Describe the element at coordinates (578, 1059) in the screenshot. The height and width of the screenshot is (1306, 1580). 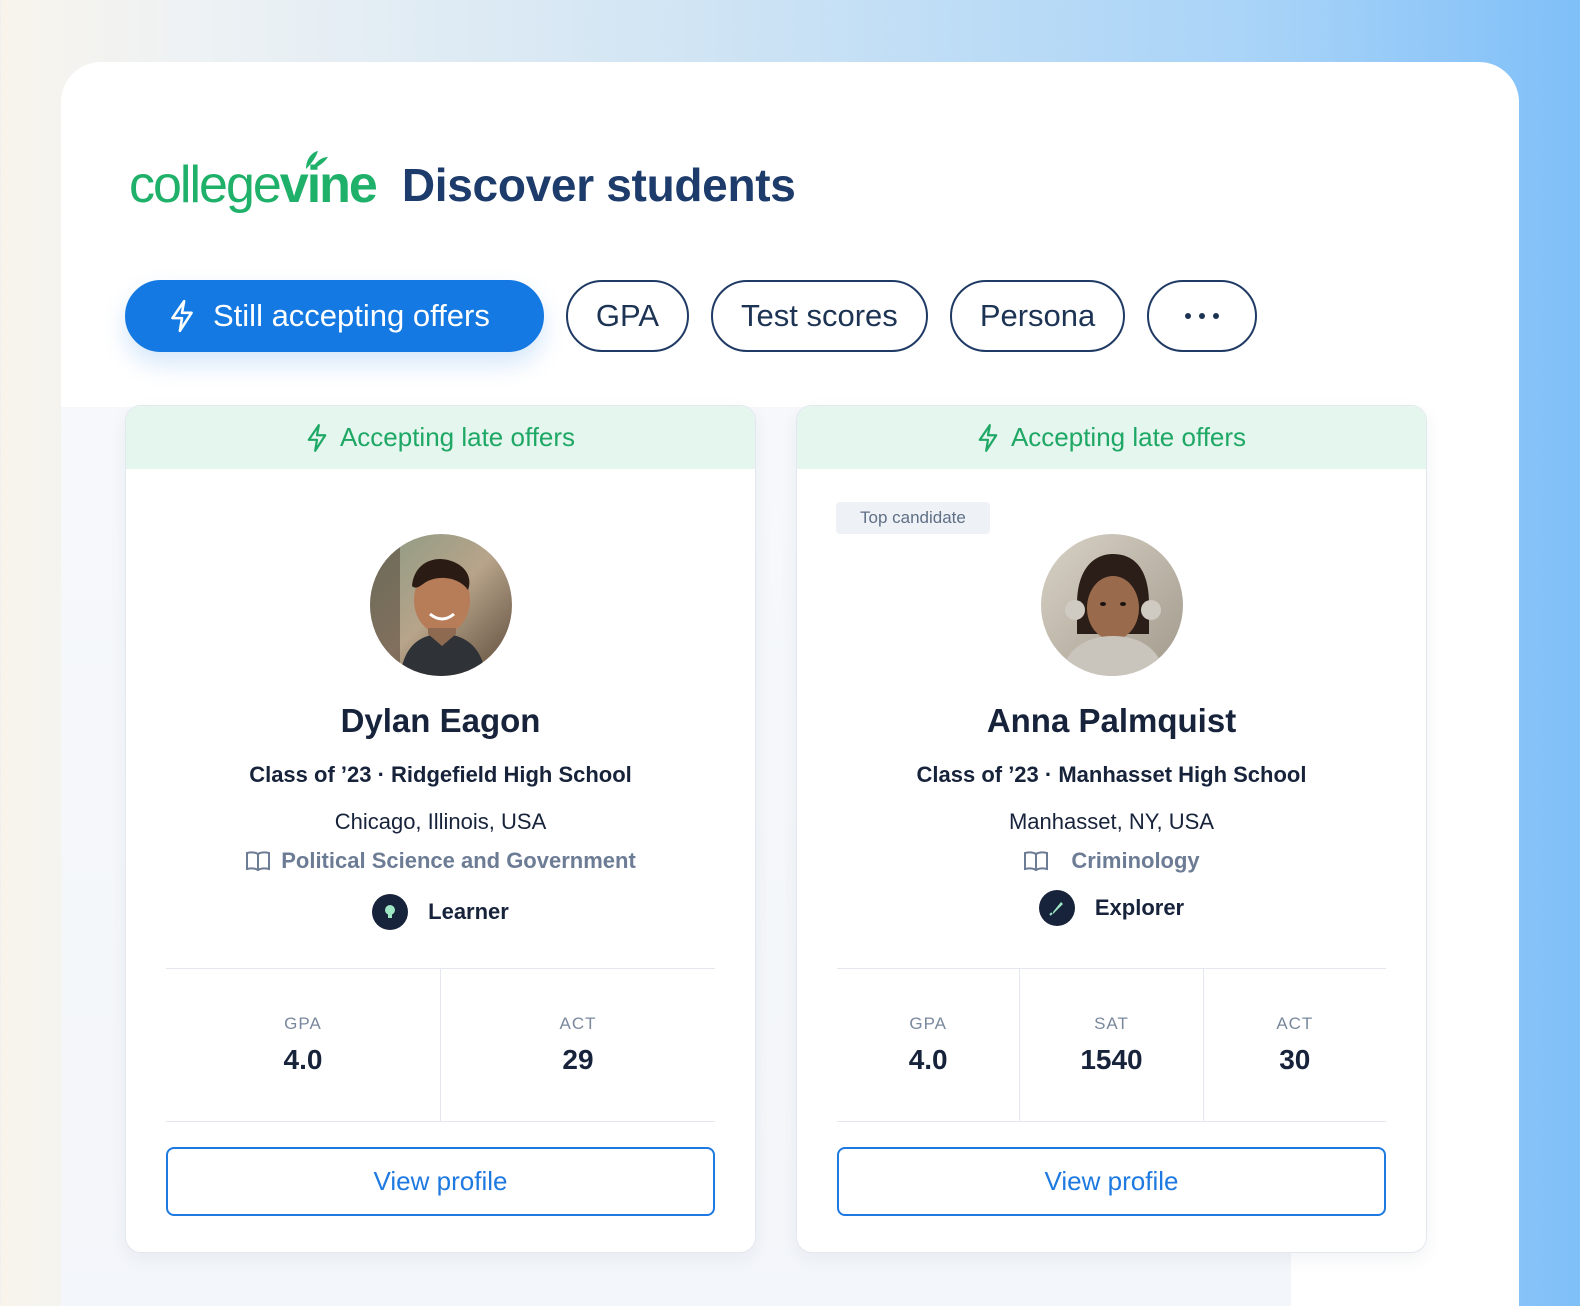
I see `stat-value: 29` at that location.